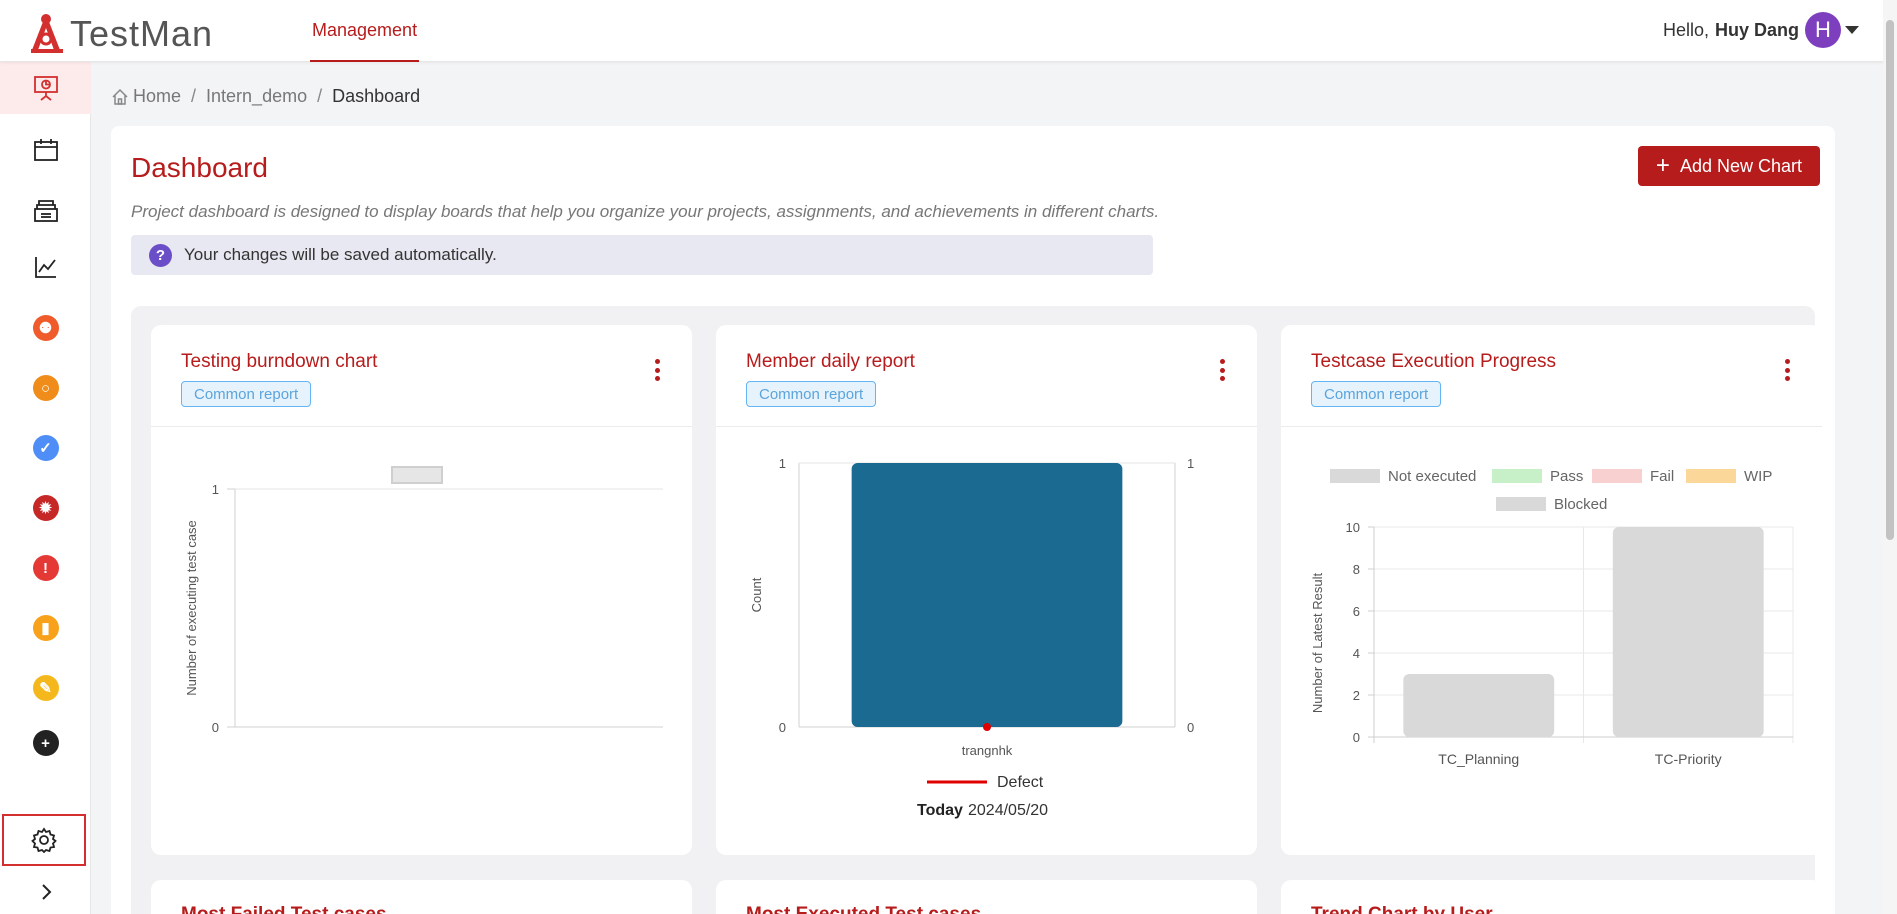 This screenshot has height=914, width=1897. Describe the element at coordinates (199, 167) in the screenshot. I see `page-title: Dashboard` at that location.